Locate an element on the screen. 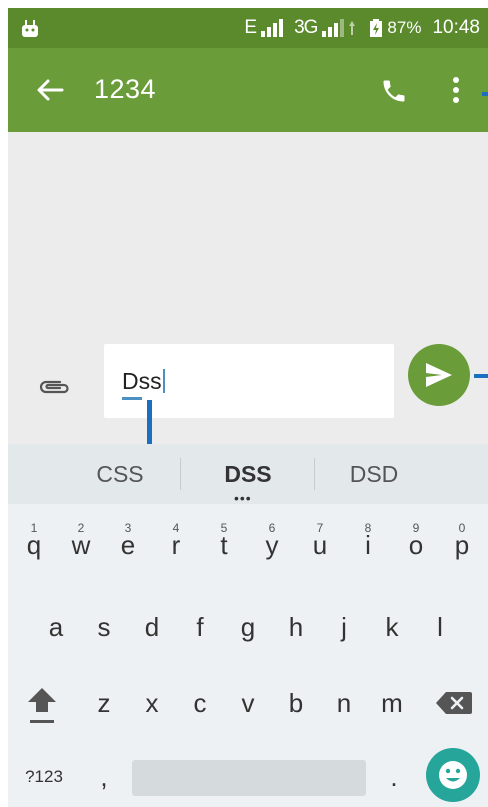 Image resolution: width=488 pixels, height=807 pixels. android-icon is located at coordinates (30, 28).